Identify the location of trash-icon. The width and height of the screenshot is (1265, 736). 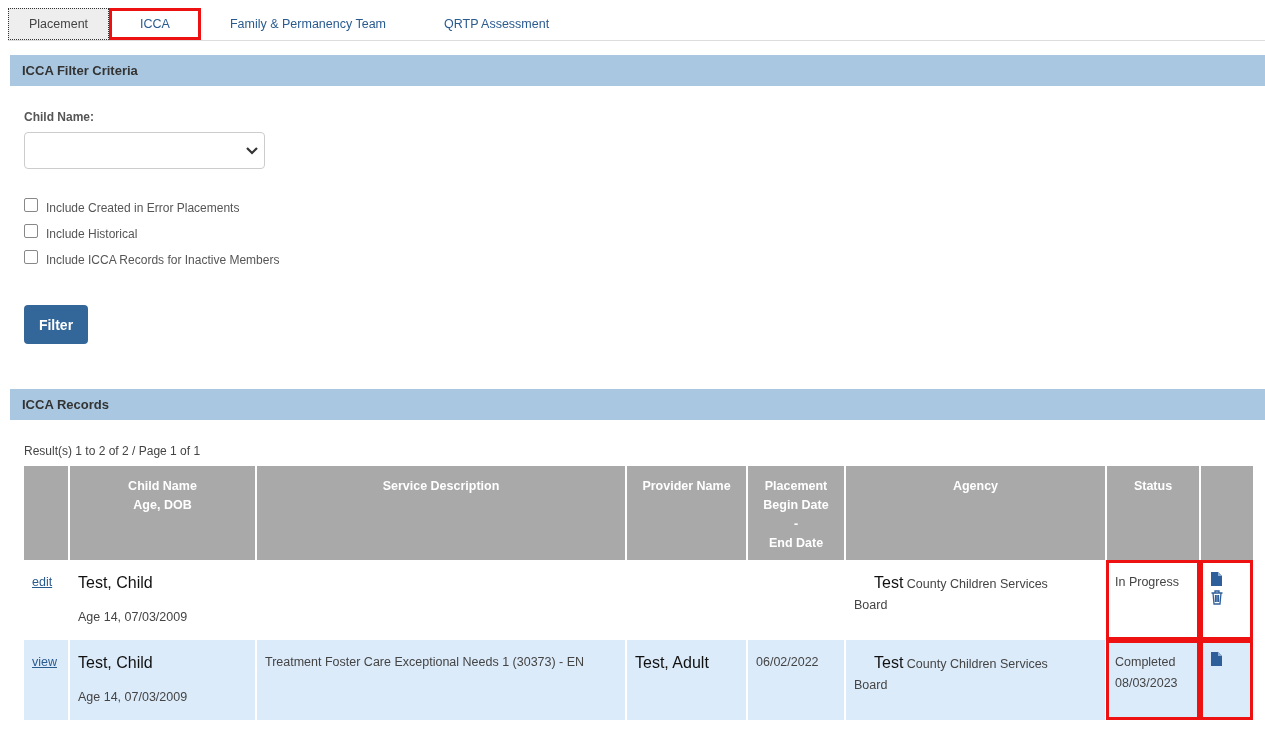
(1217, 597).